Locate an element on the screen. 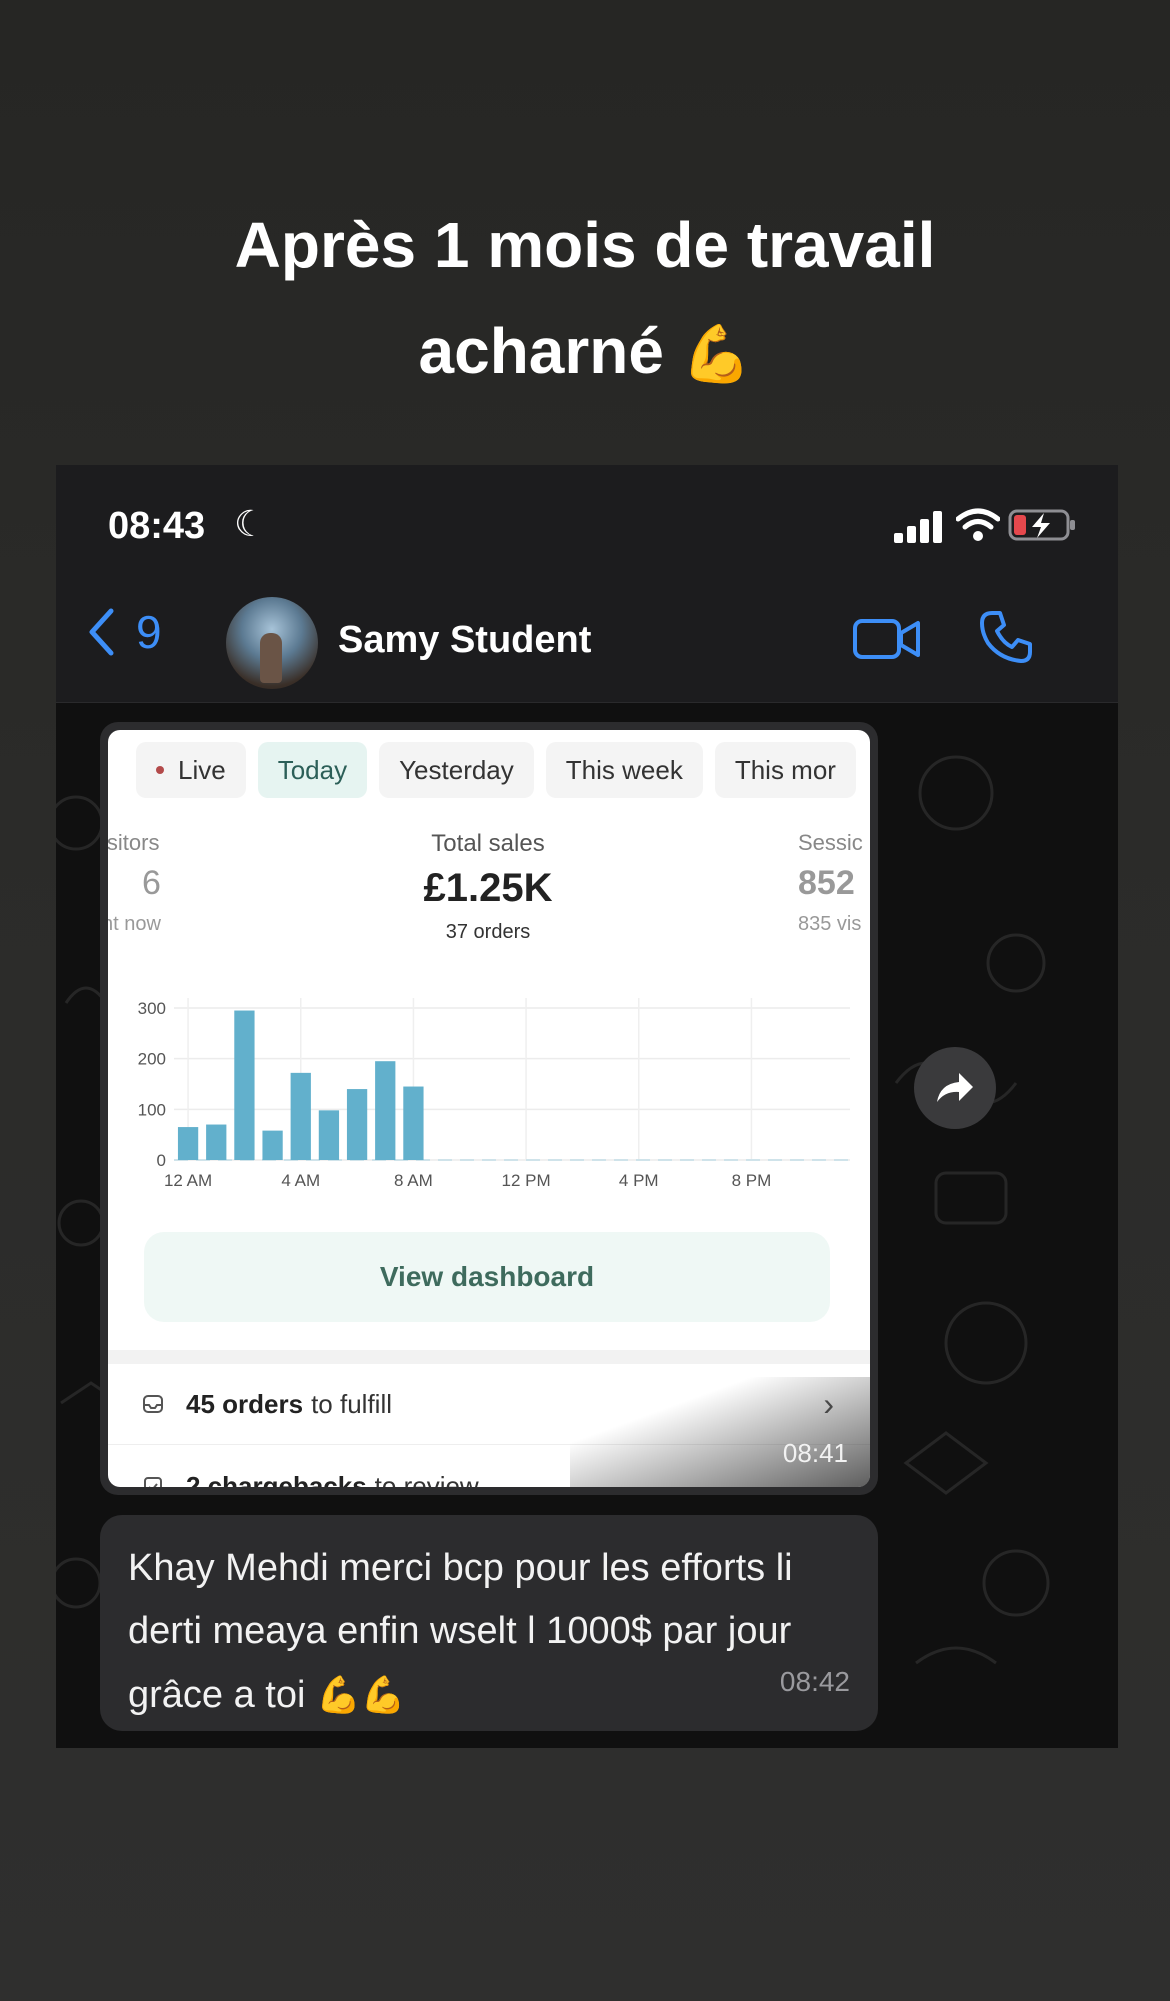 The width and height of the screenshot is (1170, 2001). y-tick-label: 200 is located at coordinates (152, 1059).